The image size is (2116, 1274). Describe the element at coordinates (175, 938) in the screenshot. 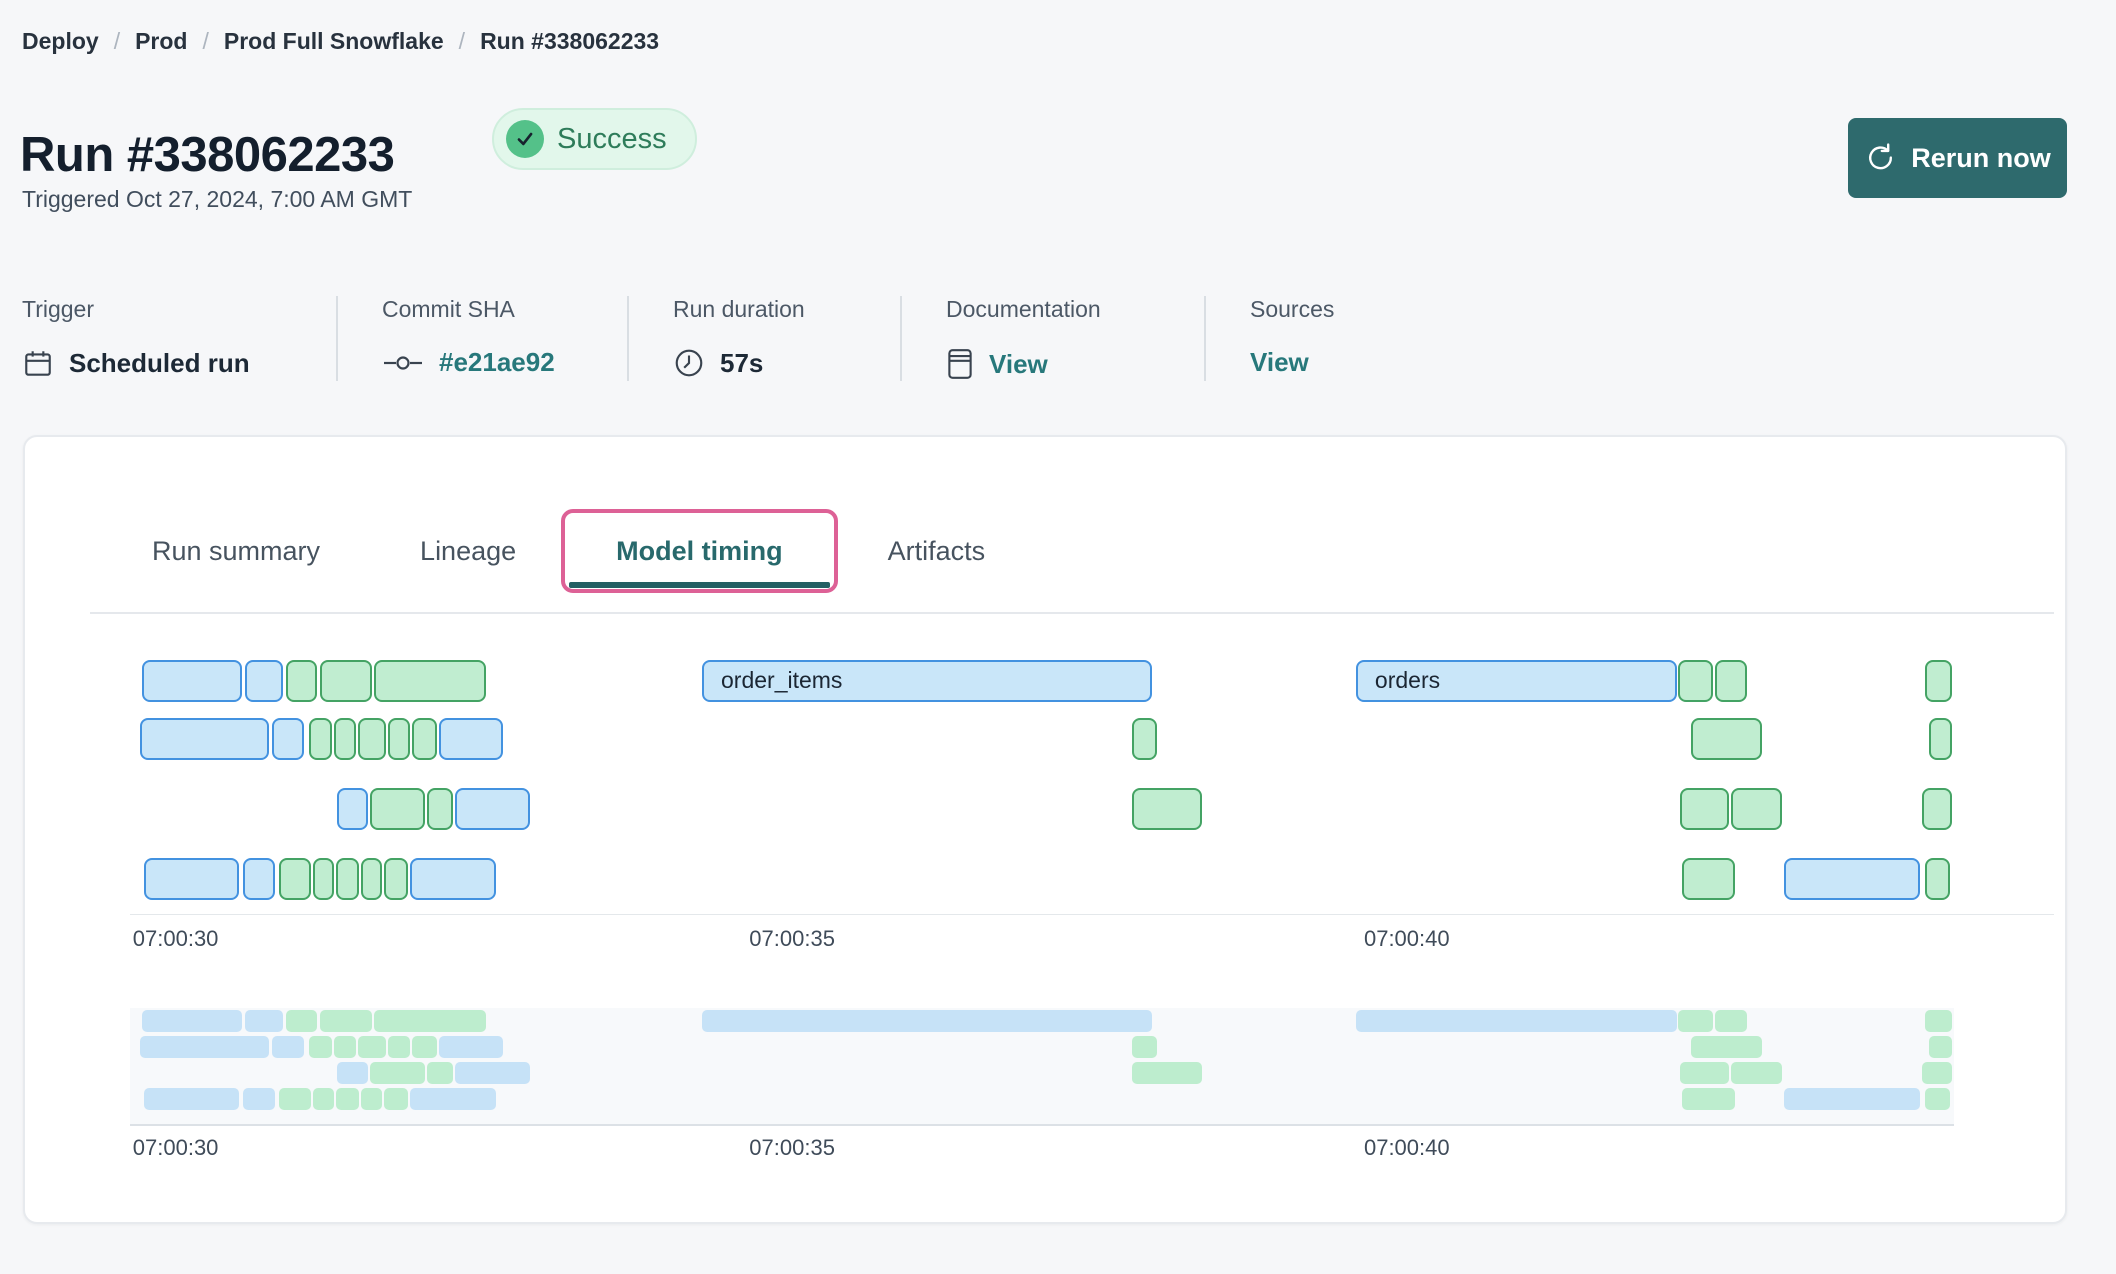

I see `axis-tick: 07:00:30` at that location.